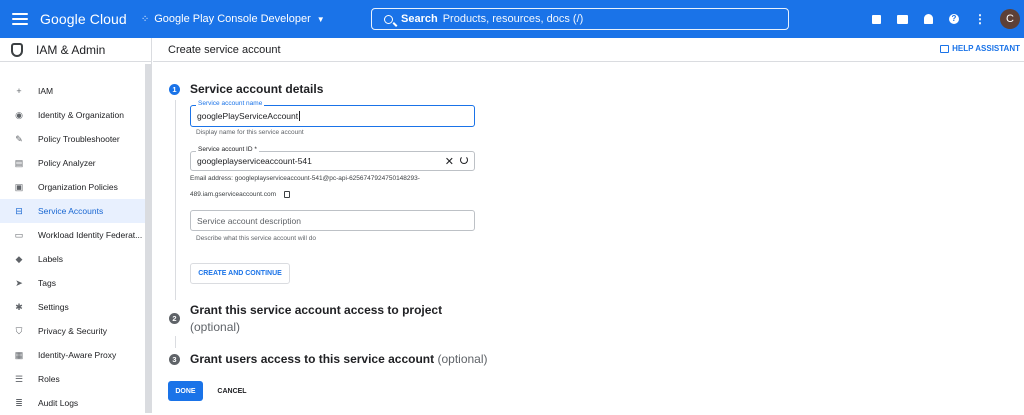 The height and width of the screenshot is (415, 1024). What do you see at coordinates (75, 307) in the screenshot?
I see `sidebar-item-settings: ✱ Settings` at bounding box center [75, 307].